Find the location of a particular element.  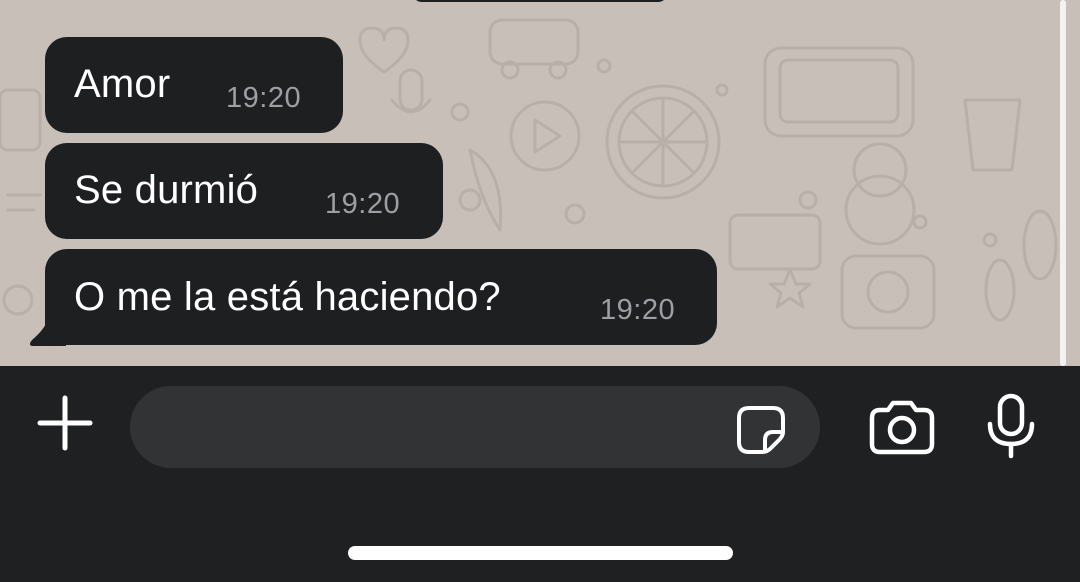

home-indicator is located at coordinates (540, 553).